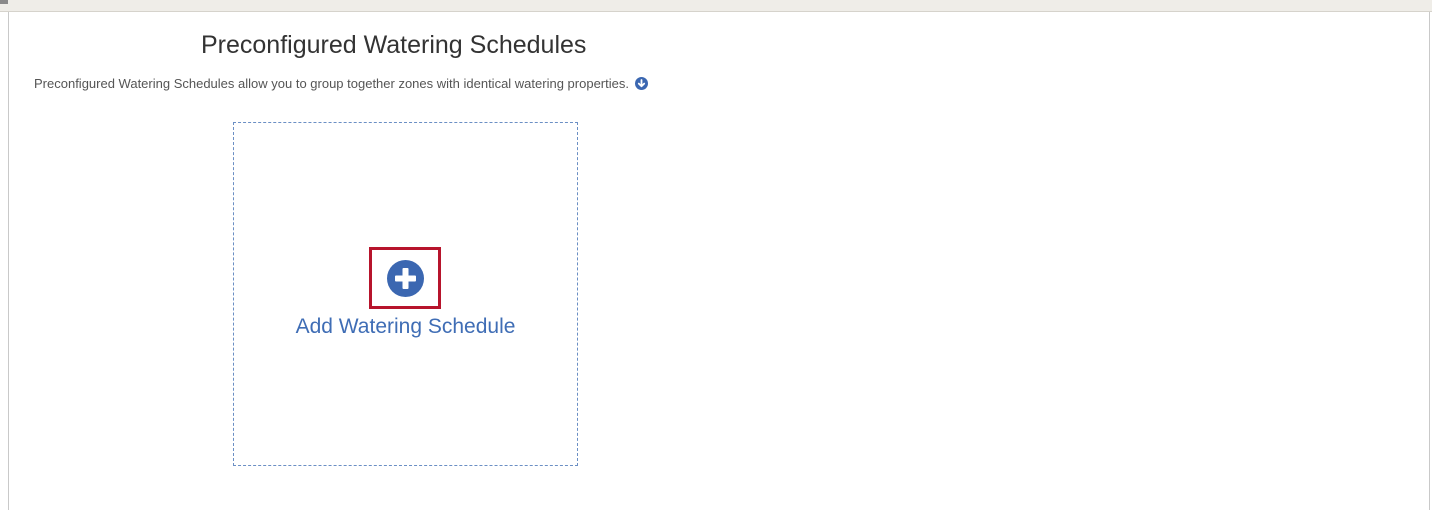 Image resolution: width=1432 pixels, height=510 pixels. I want to click on chevron-down-circle-icon, so click(641, 83).